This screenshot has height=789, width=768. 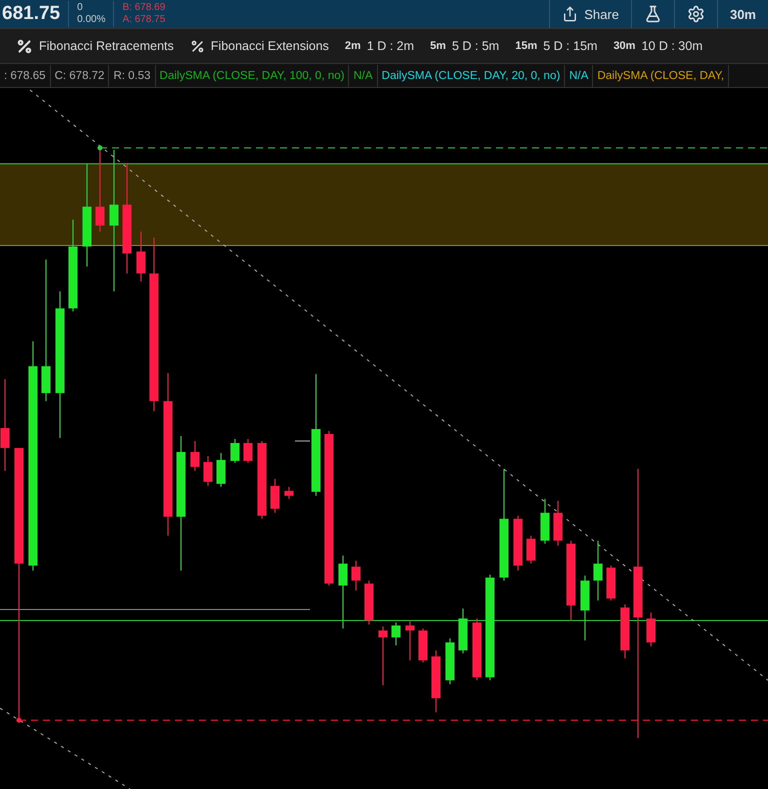 I want to click on ask-price: A: 678.75, so click(x=144, y=20).